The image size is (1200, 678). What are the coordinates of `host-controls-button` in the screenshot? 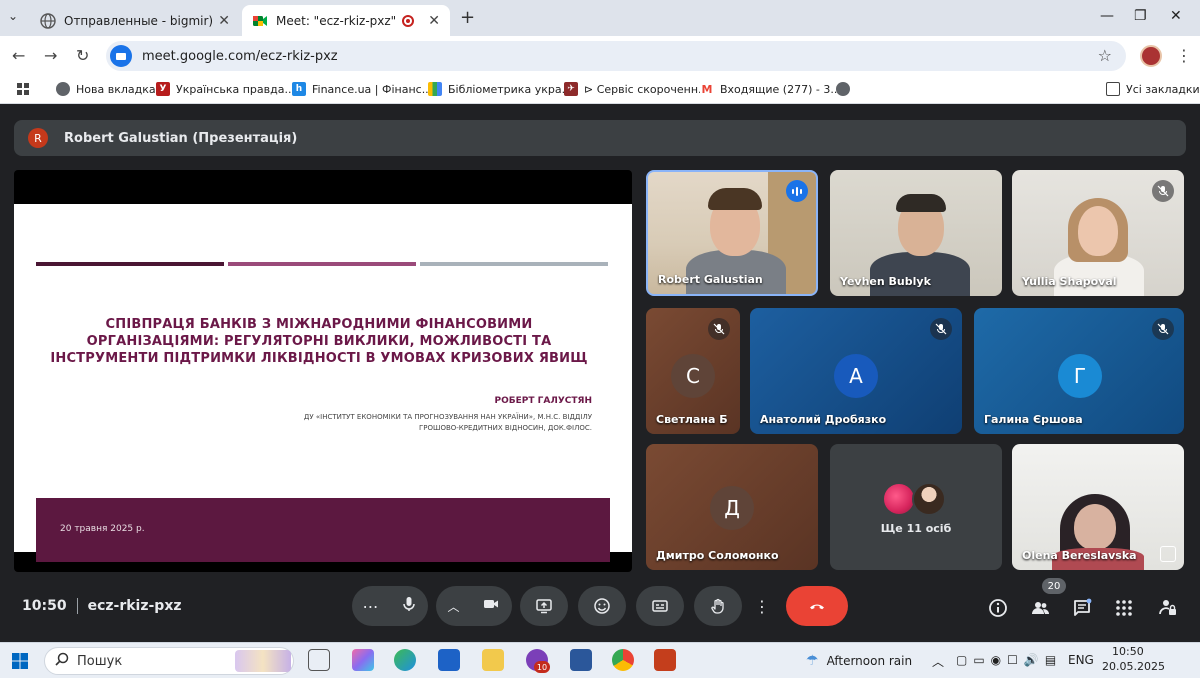 It's located at (1168, 610).